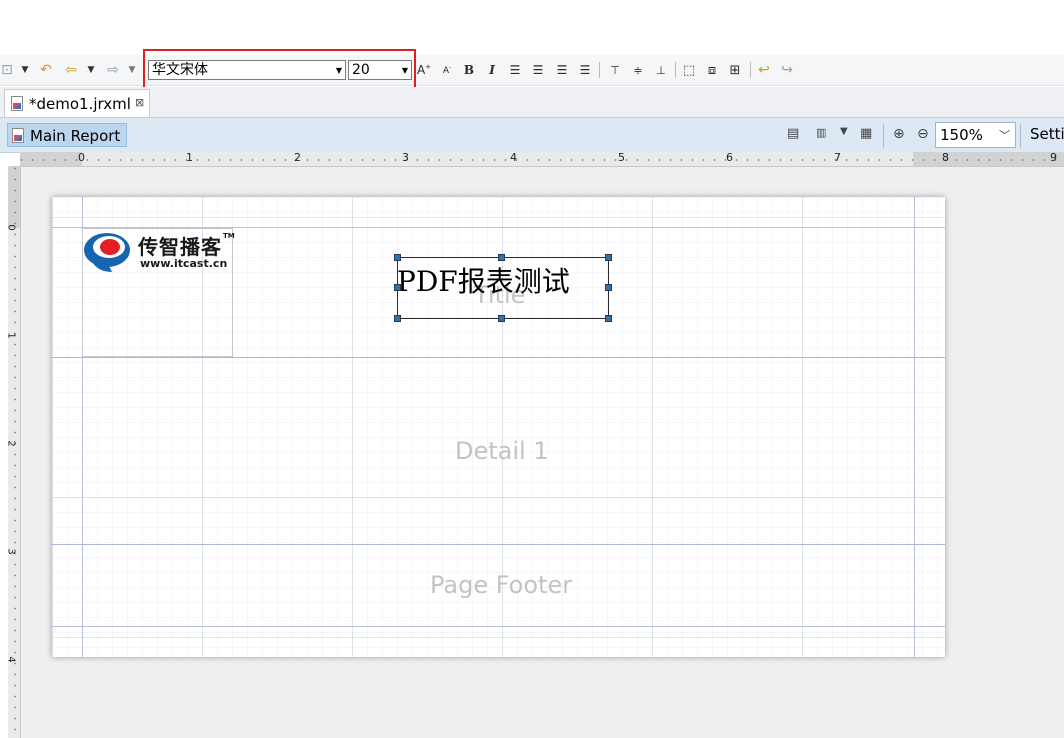 The height and width of the screenshot is (738, 1064). I want to click on horizontal-ruler: 0 1 2 3 4 5 6 7 8 9, so click(542, 159).